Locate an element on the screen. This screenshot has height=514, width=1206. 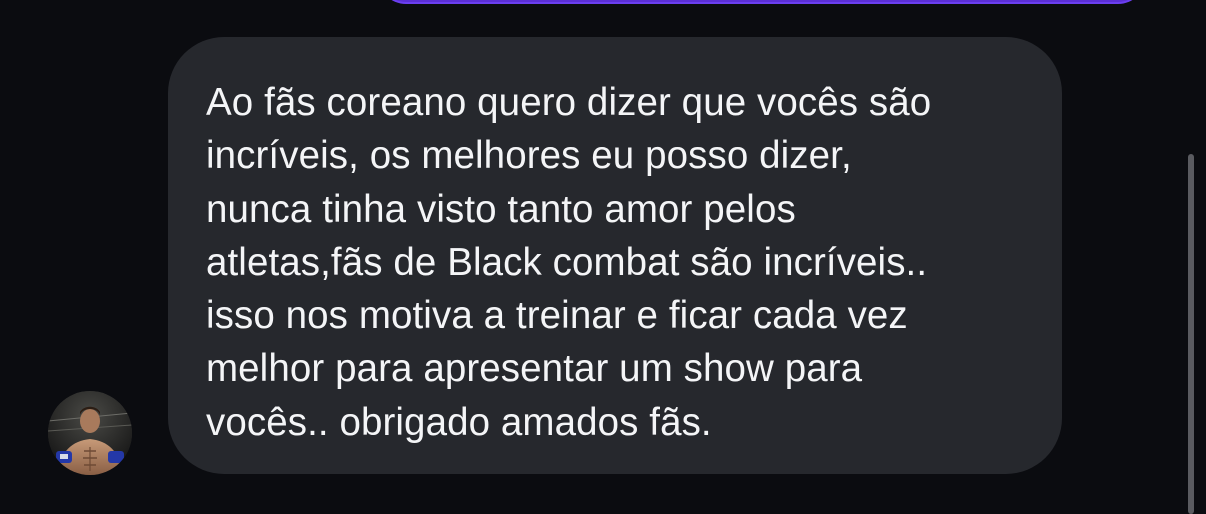
fighter-avatar-icon is located at coordinates (90, 433).